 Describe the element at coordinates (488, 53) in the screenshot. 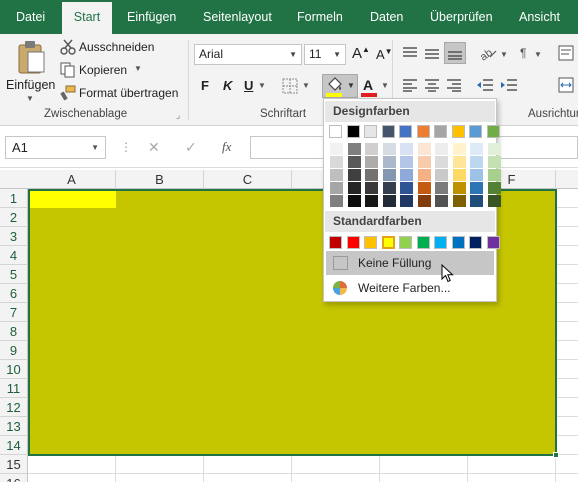

I see `orientation-icon: ab` at that location.